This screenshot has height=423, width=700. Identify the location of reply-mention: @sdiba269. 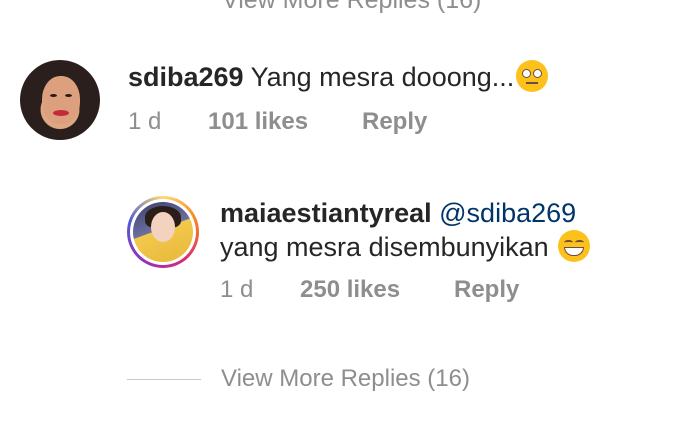
(507, 213).